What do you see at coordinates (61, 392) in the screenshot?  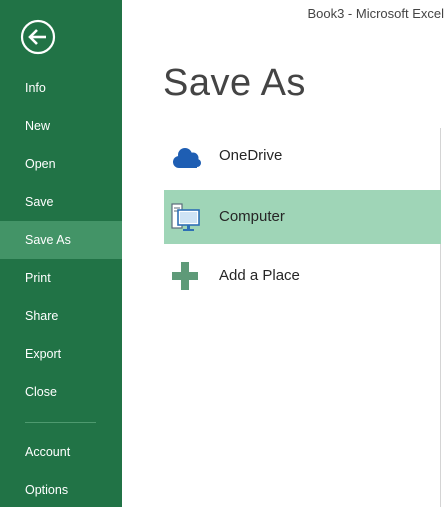 I see `nav-item-close: Close` at bounding box center [61, 392].